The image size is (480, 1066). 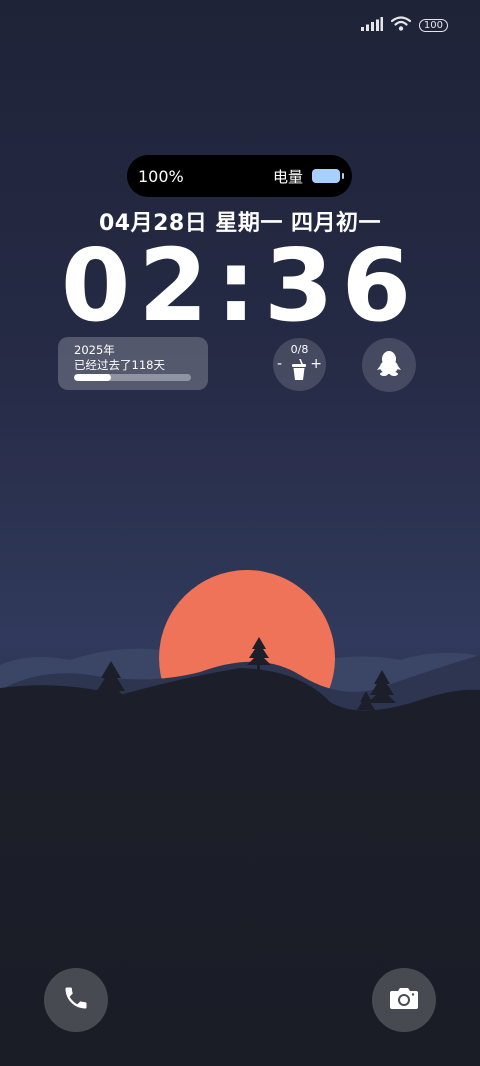 What do you see at coordinates (401, 25) in the screenshot?
I see `wifi-icon` at bounding box center [401, 25].